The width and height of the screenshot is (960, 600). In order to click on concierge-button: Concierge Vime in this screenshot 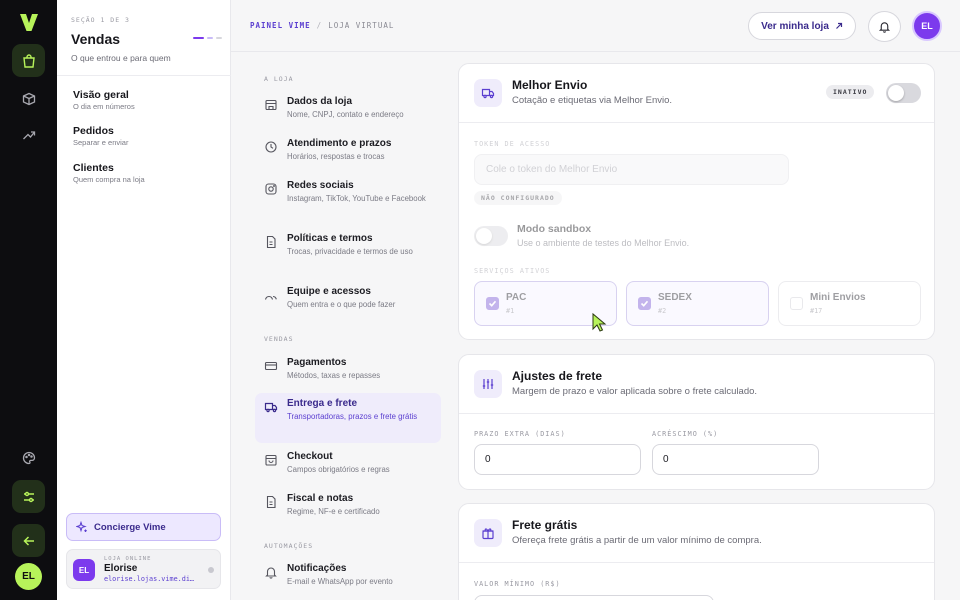, I will do `click(143, 527)`.